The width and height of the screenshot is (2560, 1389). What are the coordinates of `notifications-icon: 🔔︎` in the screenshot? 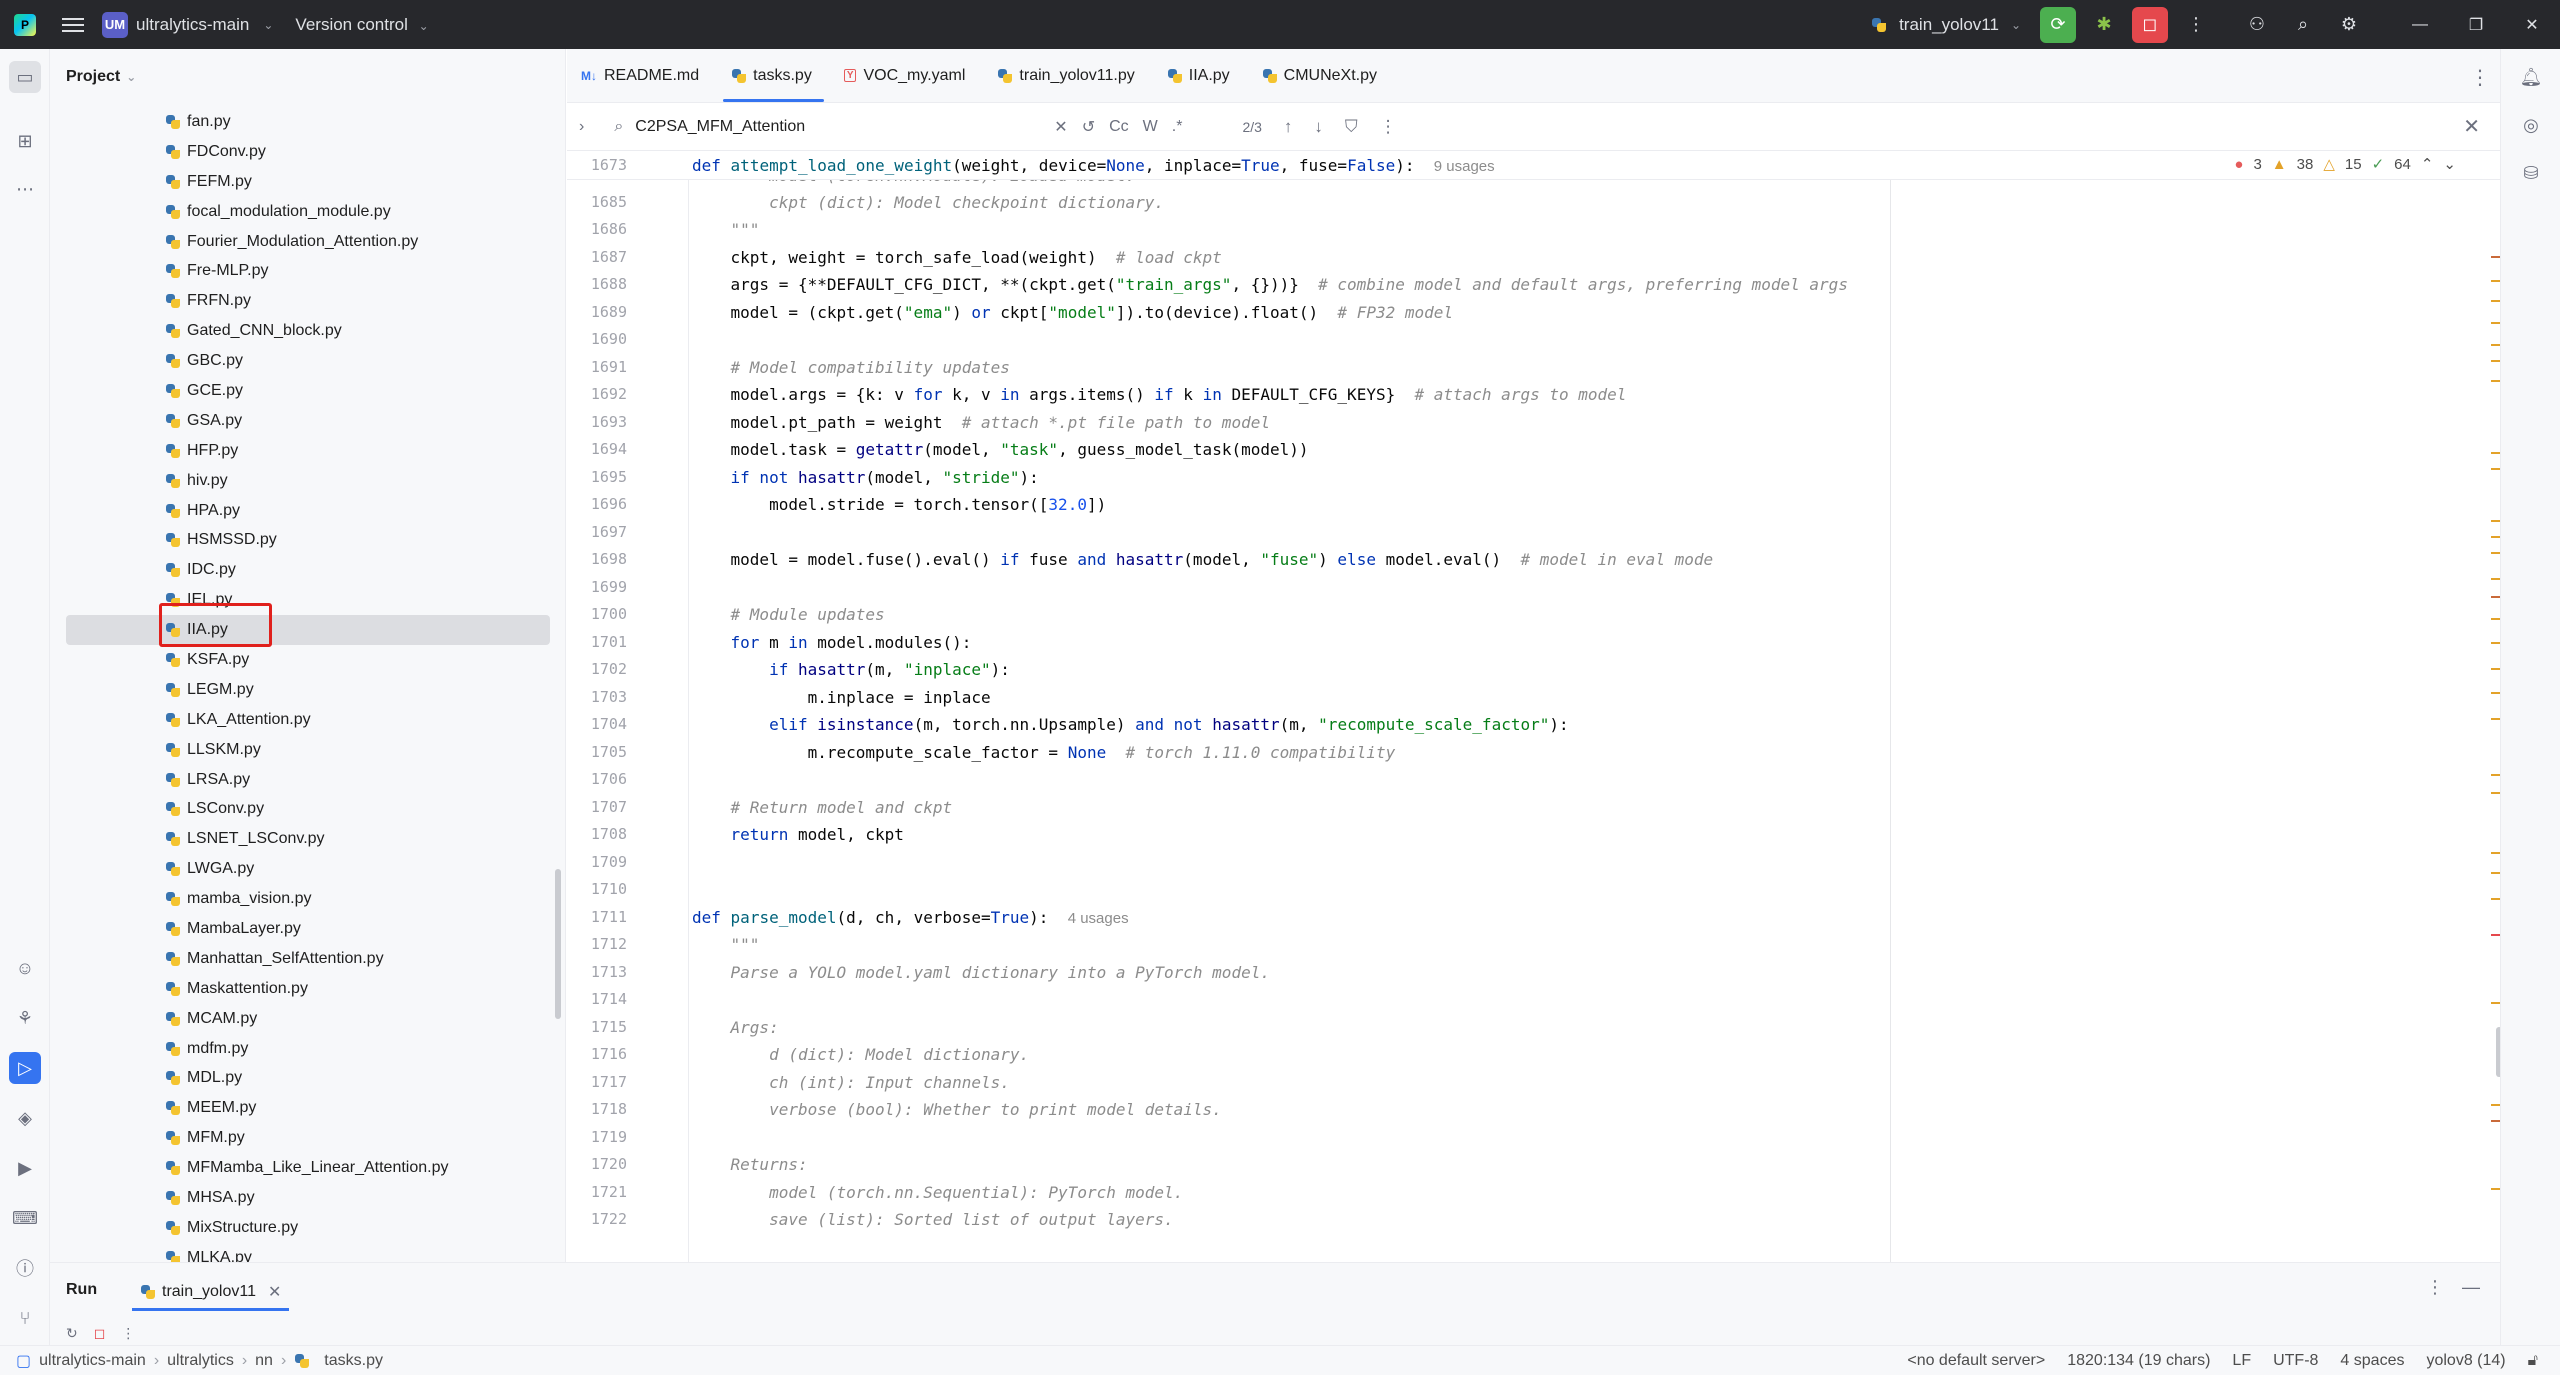 It's located at (2531, 77).